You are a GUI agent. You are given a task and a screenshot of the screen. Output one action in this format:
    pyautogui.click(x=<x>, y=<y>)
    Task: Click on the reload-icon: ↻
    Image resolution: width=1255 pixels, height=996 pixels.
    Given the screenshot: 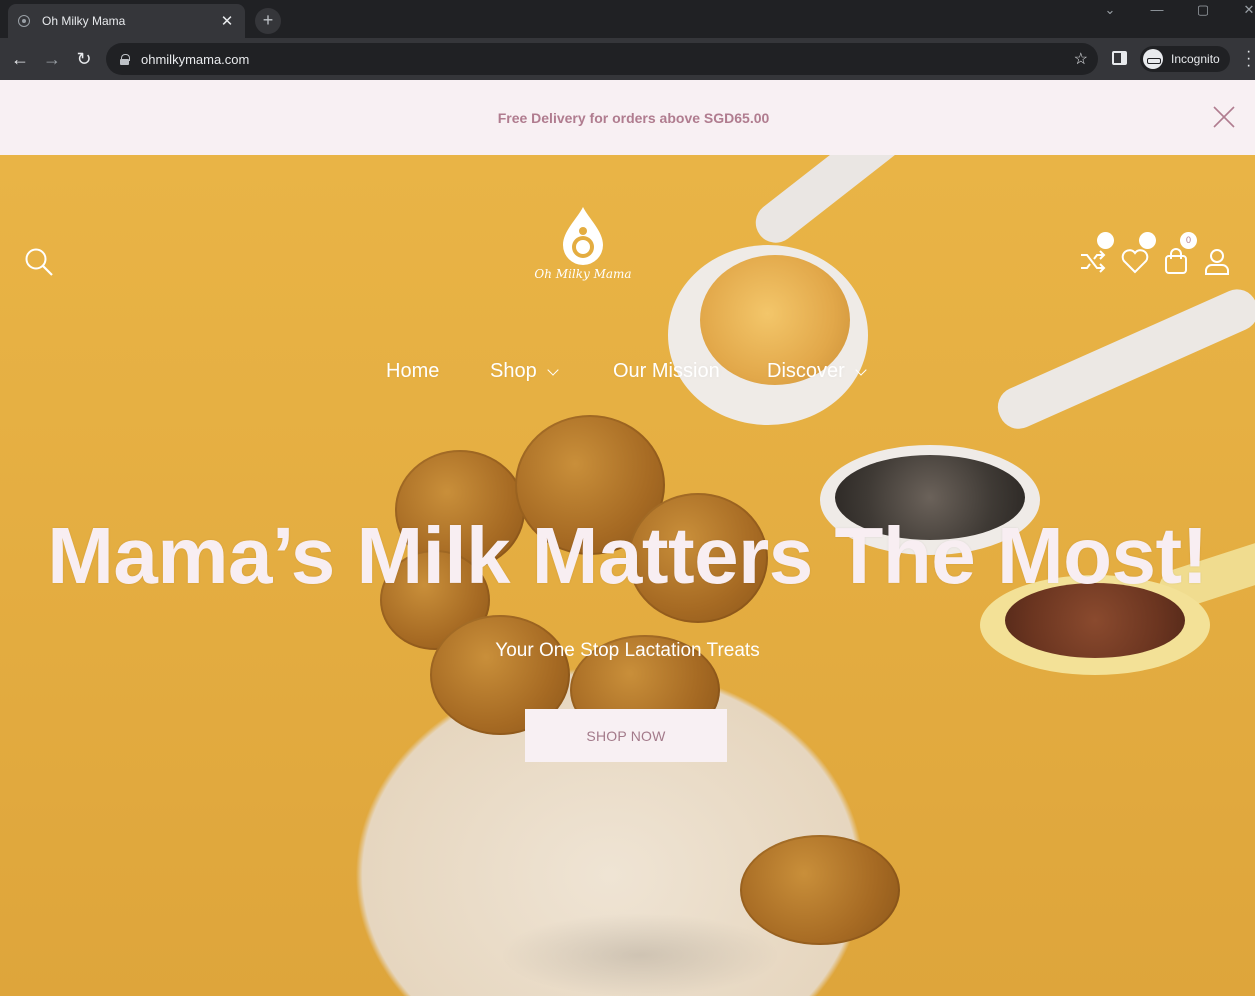 What is the action you would take?
    pyautogui.click(x=84, y=59)
    